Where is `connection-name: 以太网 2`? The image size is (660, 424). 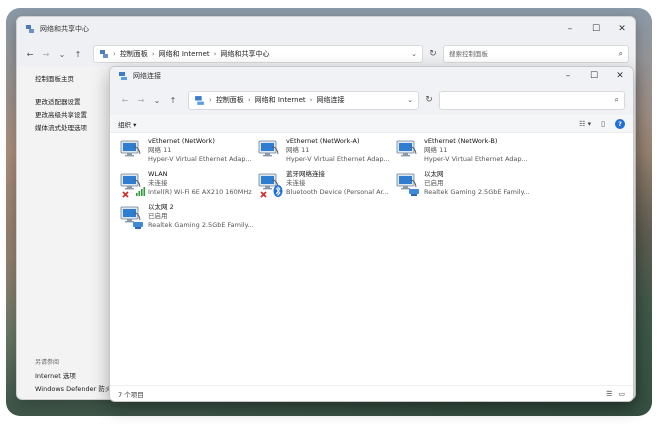
connection-name: 以太网 2 is located at coordinates (161, 207).